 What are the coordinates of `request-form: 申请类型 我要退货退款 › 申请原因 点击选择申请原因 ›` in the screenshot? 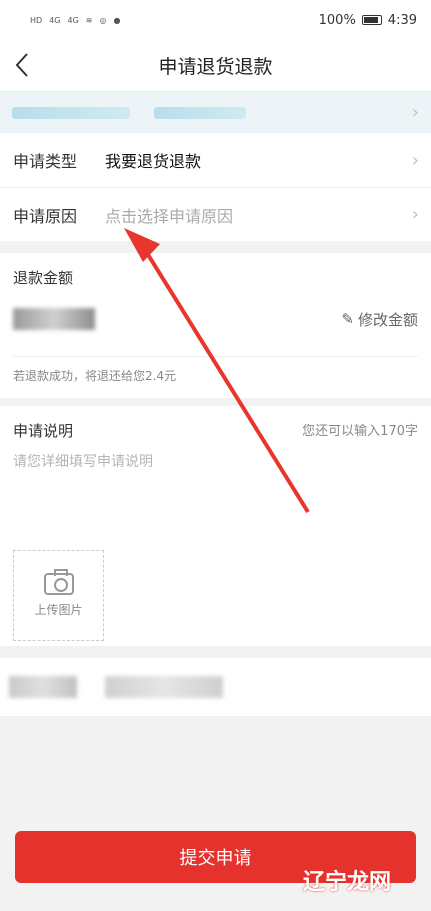 It's located at (215, 187).